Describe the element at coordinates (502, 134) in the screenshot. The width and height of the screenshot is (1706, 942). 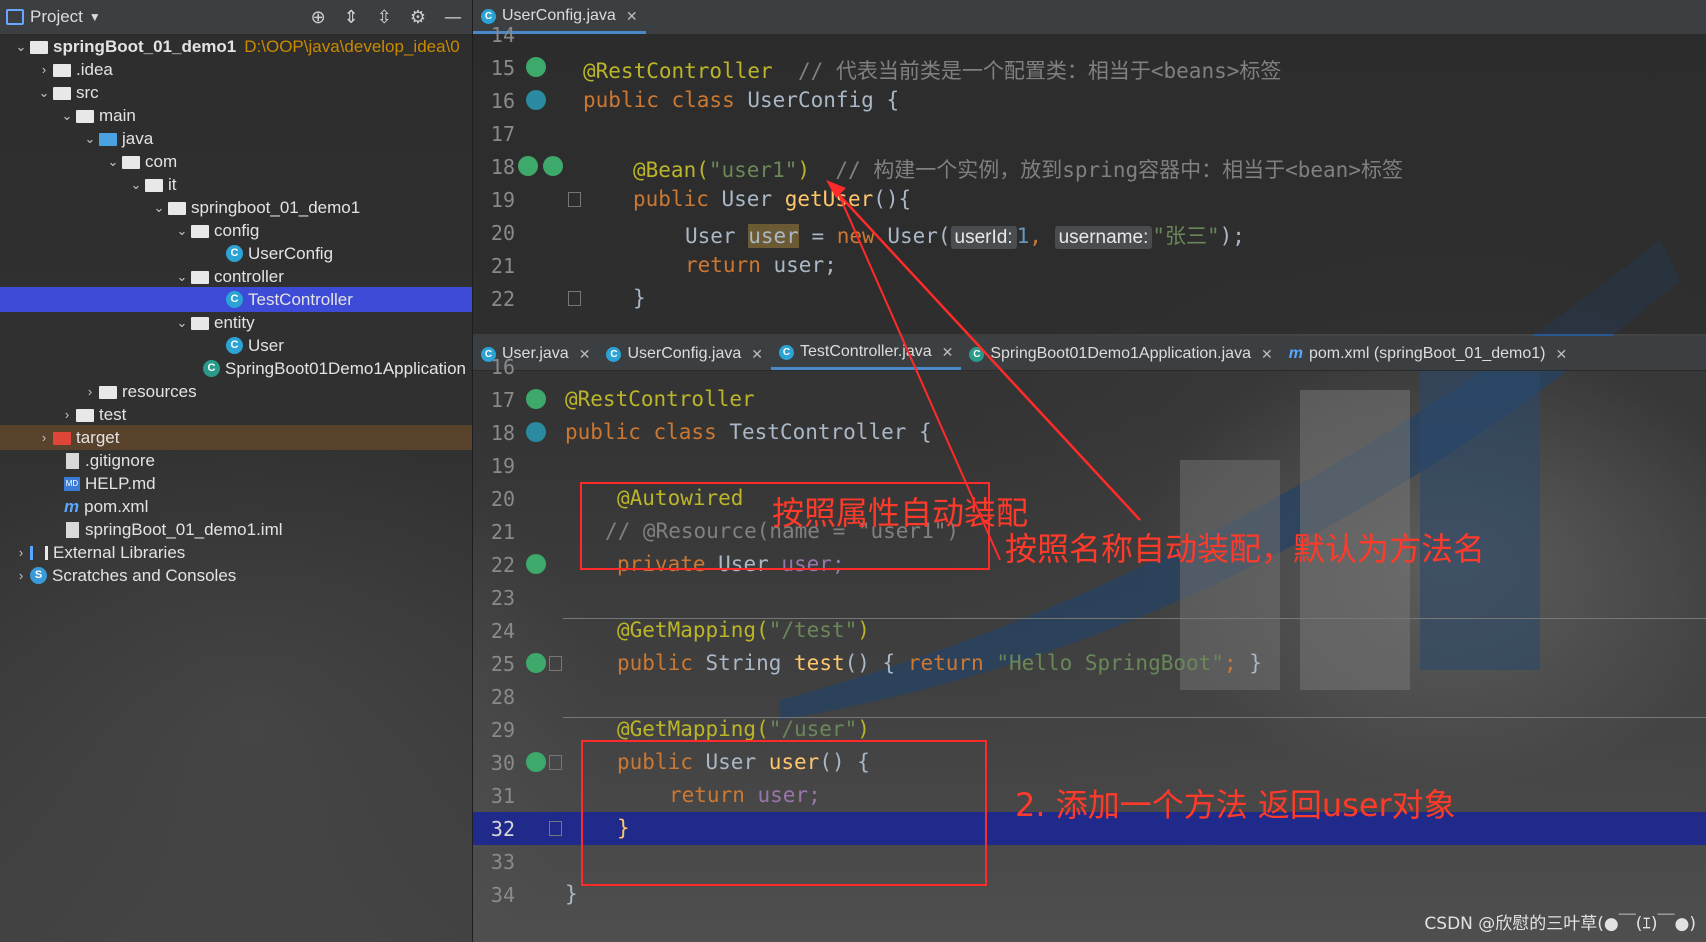
I see `code-line: 17` at that location.